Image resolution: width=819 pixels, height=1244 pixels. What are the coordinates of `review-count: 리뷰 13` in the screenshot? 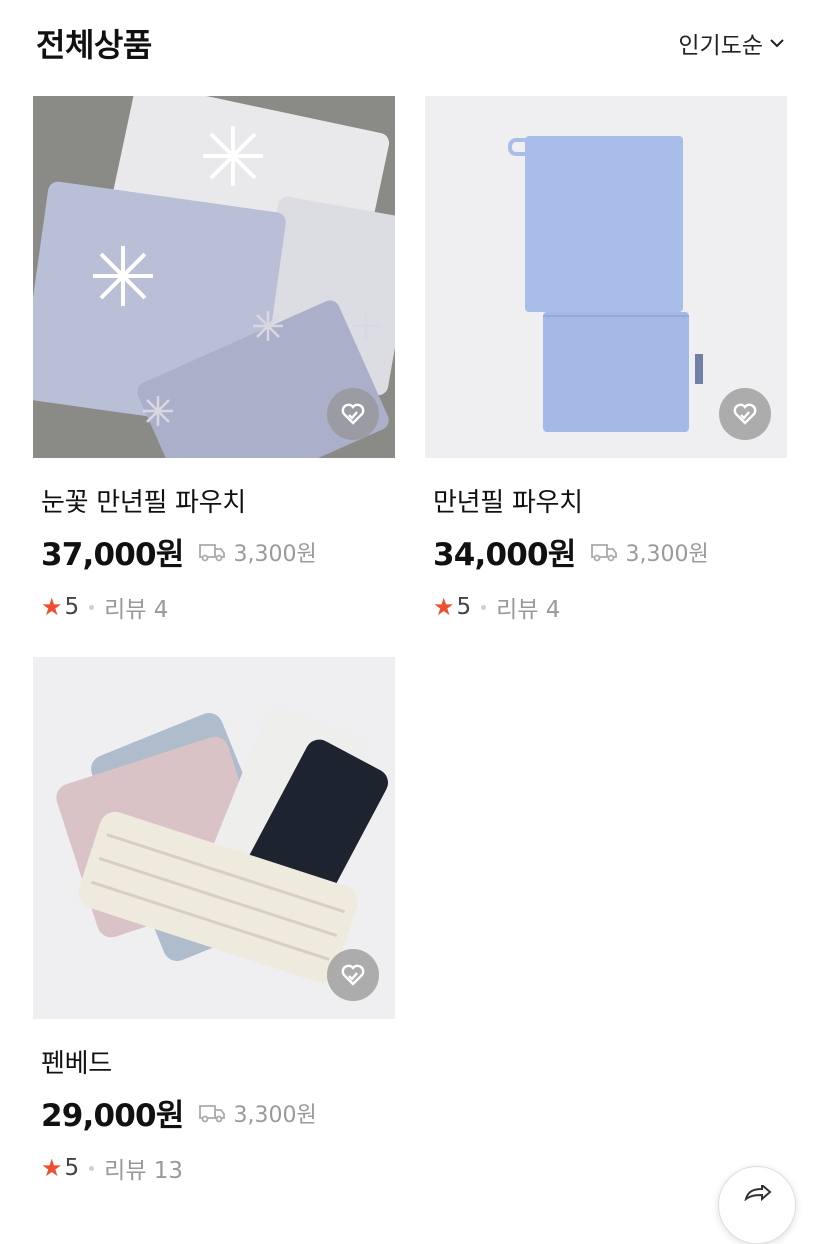 It's located at (144, 1171).